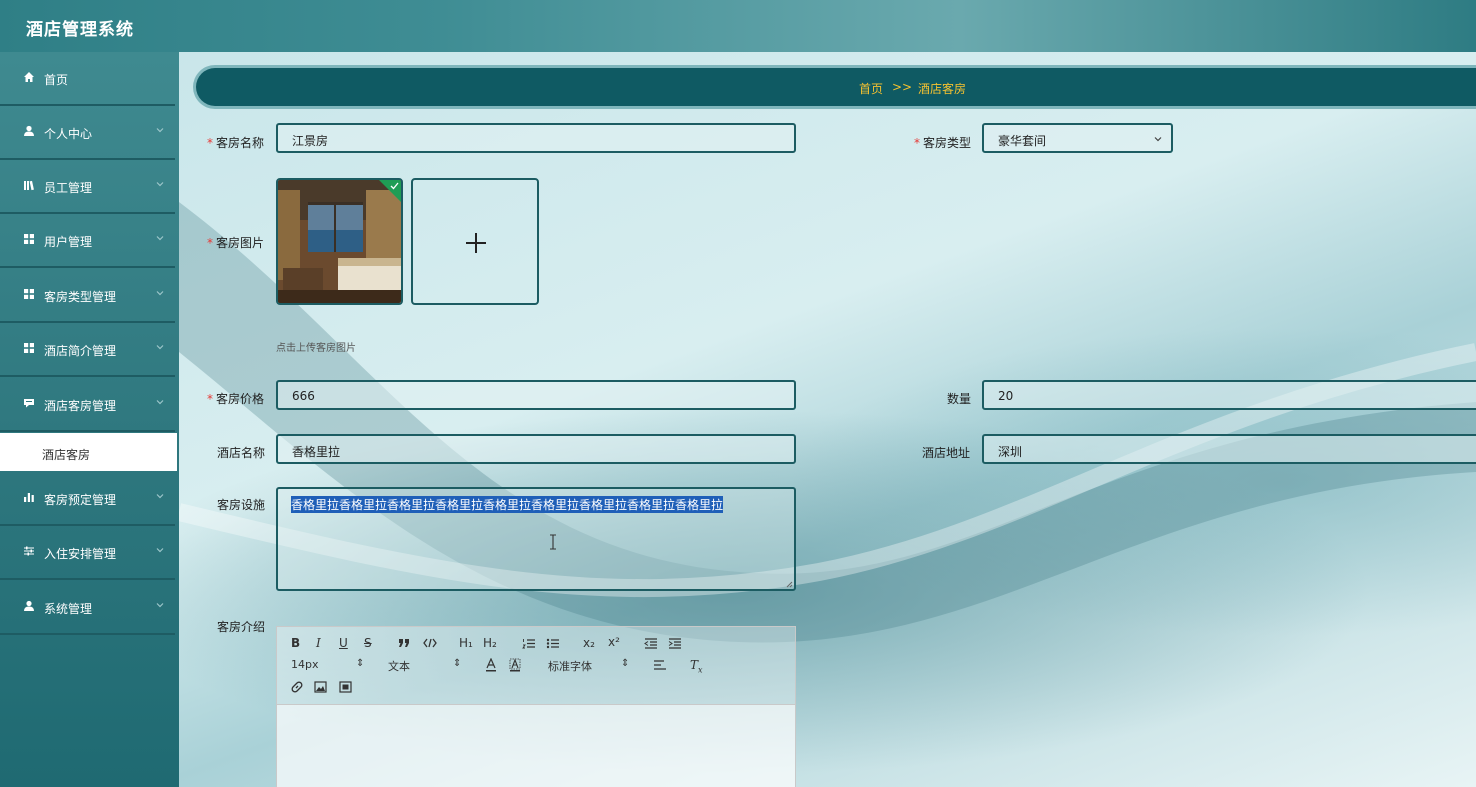 This screenshot has height=787, width=1476. I want to click on subscript-button: x₂, so click(589, 643).